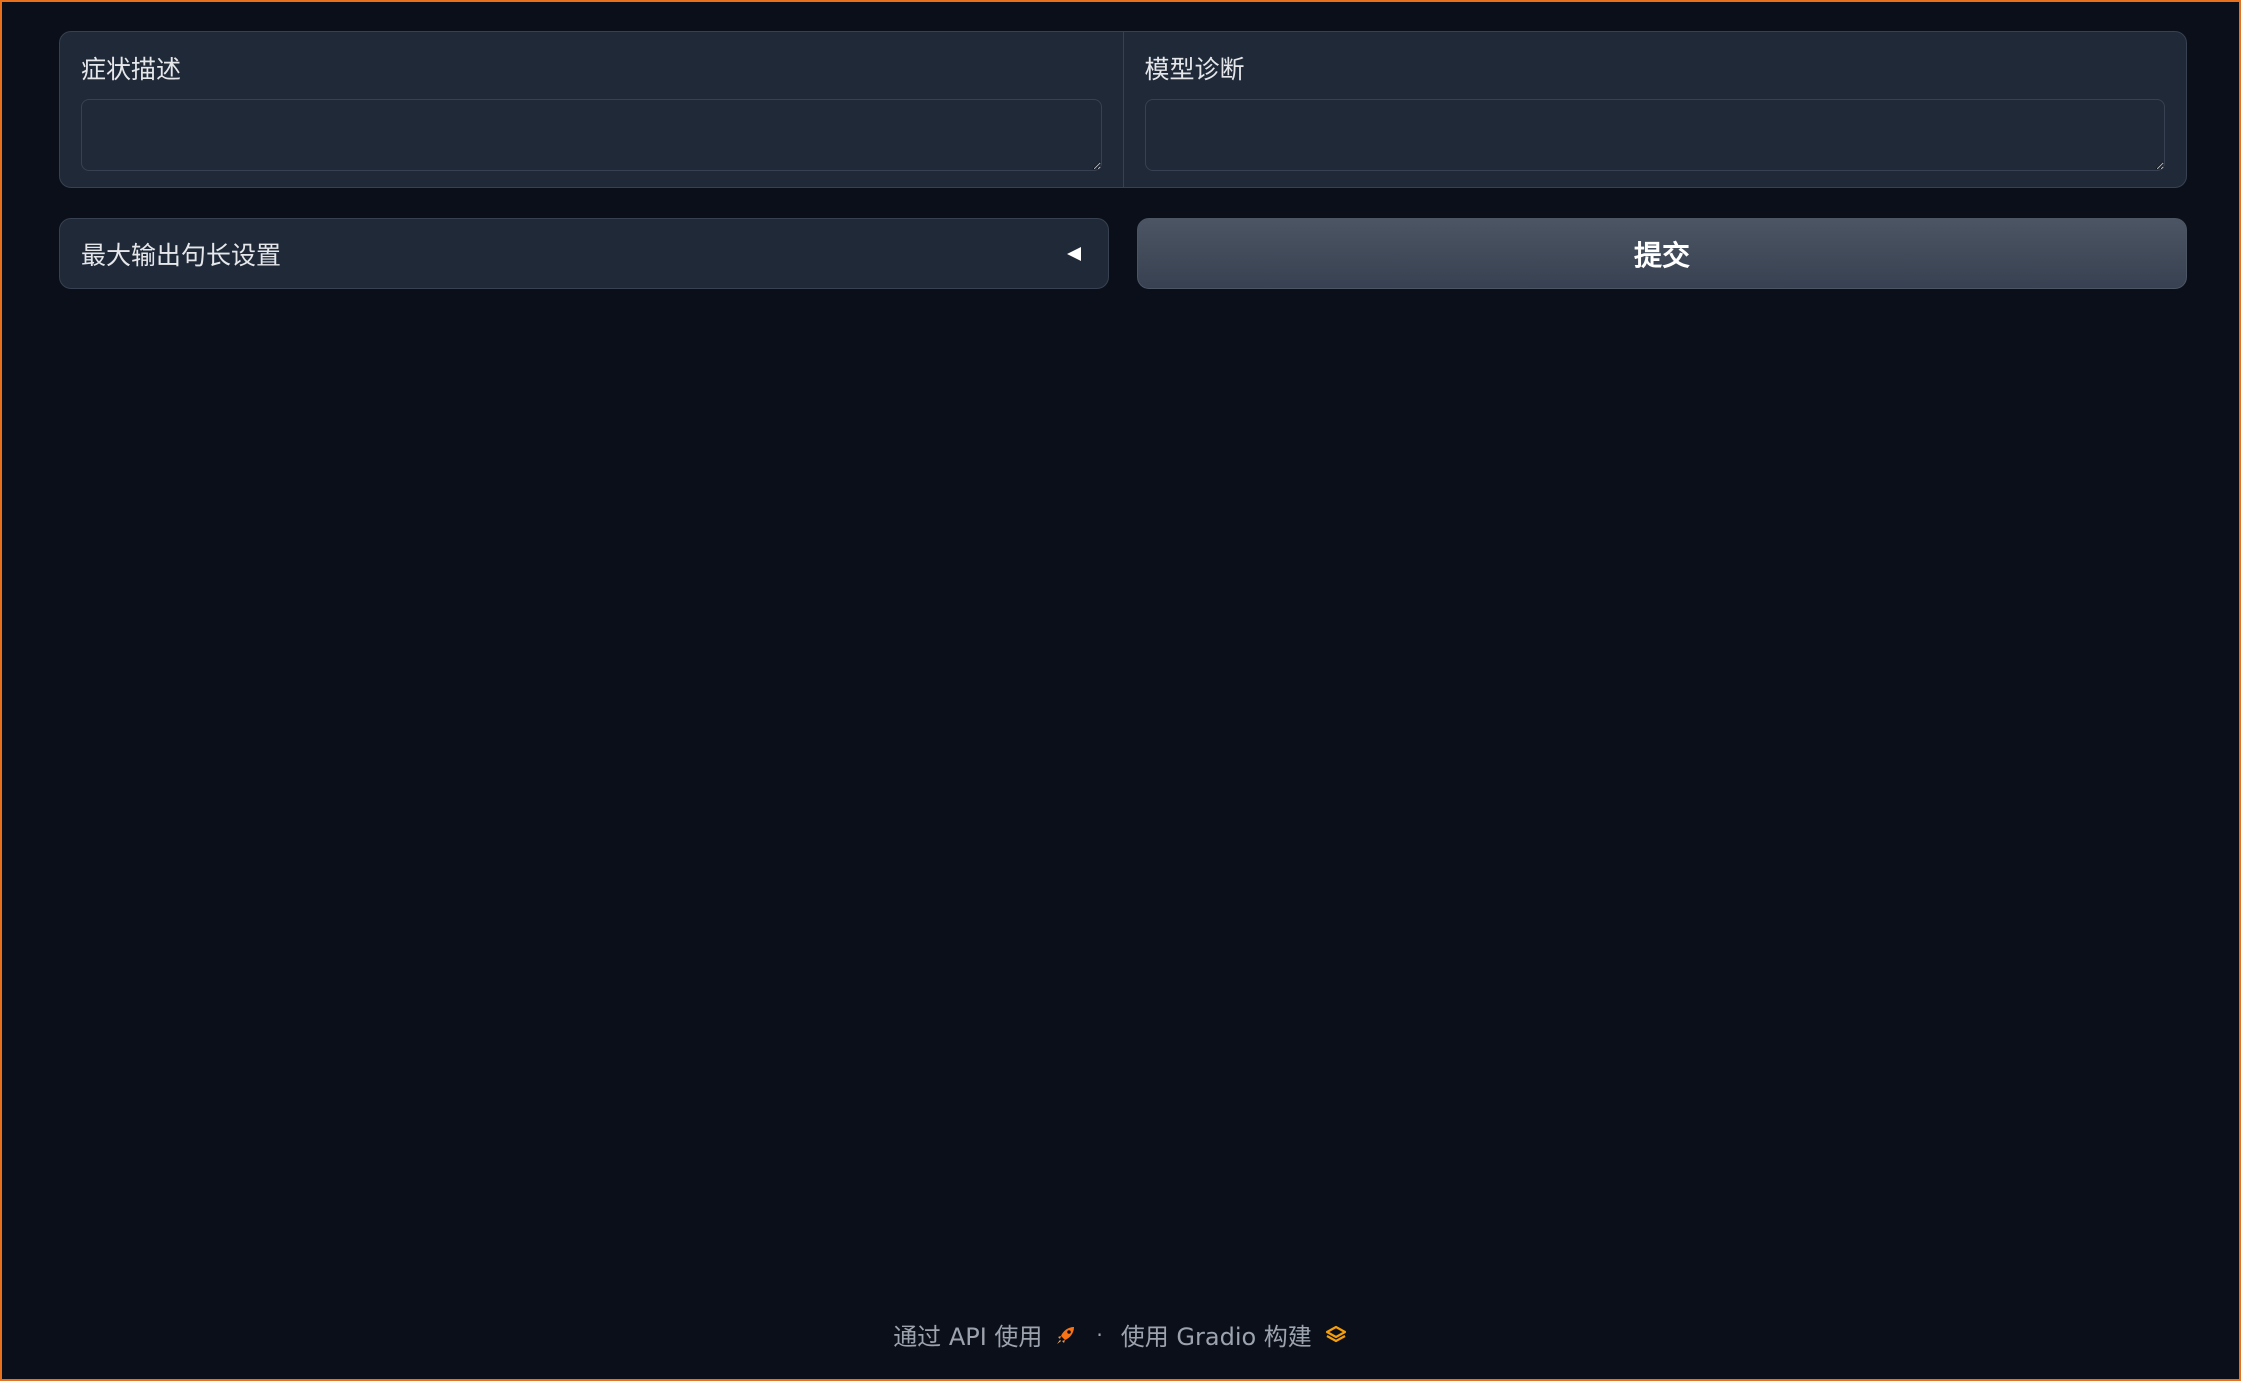 The width and height of the screenshot is (2241, 1381). I want to click on gradio-link: 使用 Gradio 构建, so click(1234, 1334).